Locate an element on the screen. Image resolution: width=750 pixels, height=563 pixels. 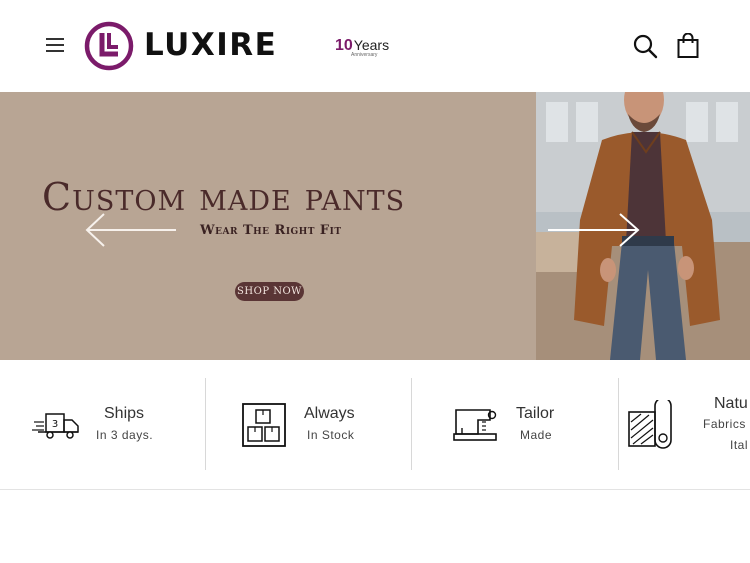
anniversary-badge: 10Years Anniversary is located at coordinates (362, 47).